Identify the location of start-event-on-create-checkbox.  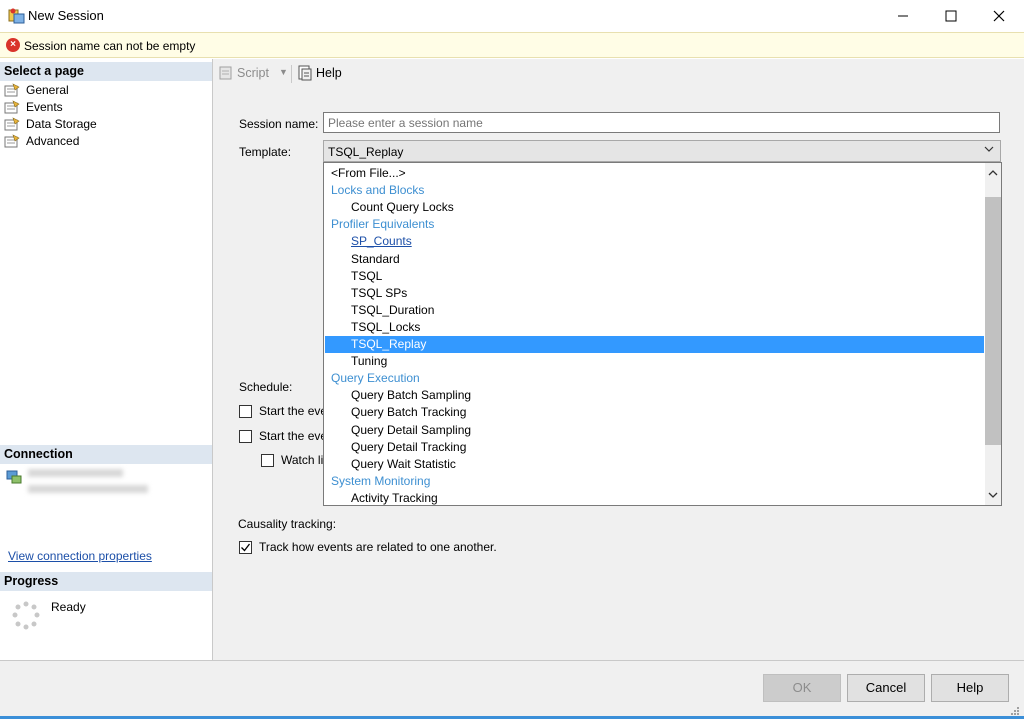
(245, 436).